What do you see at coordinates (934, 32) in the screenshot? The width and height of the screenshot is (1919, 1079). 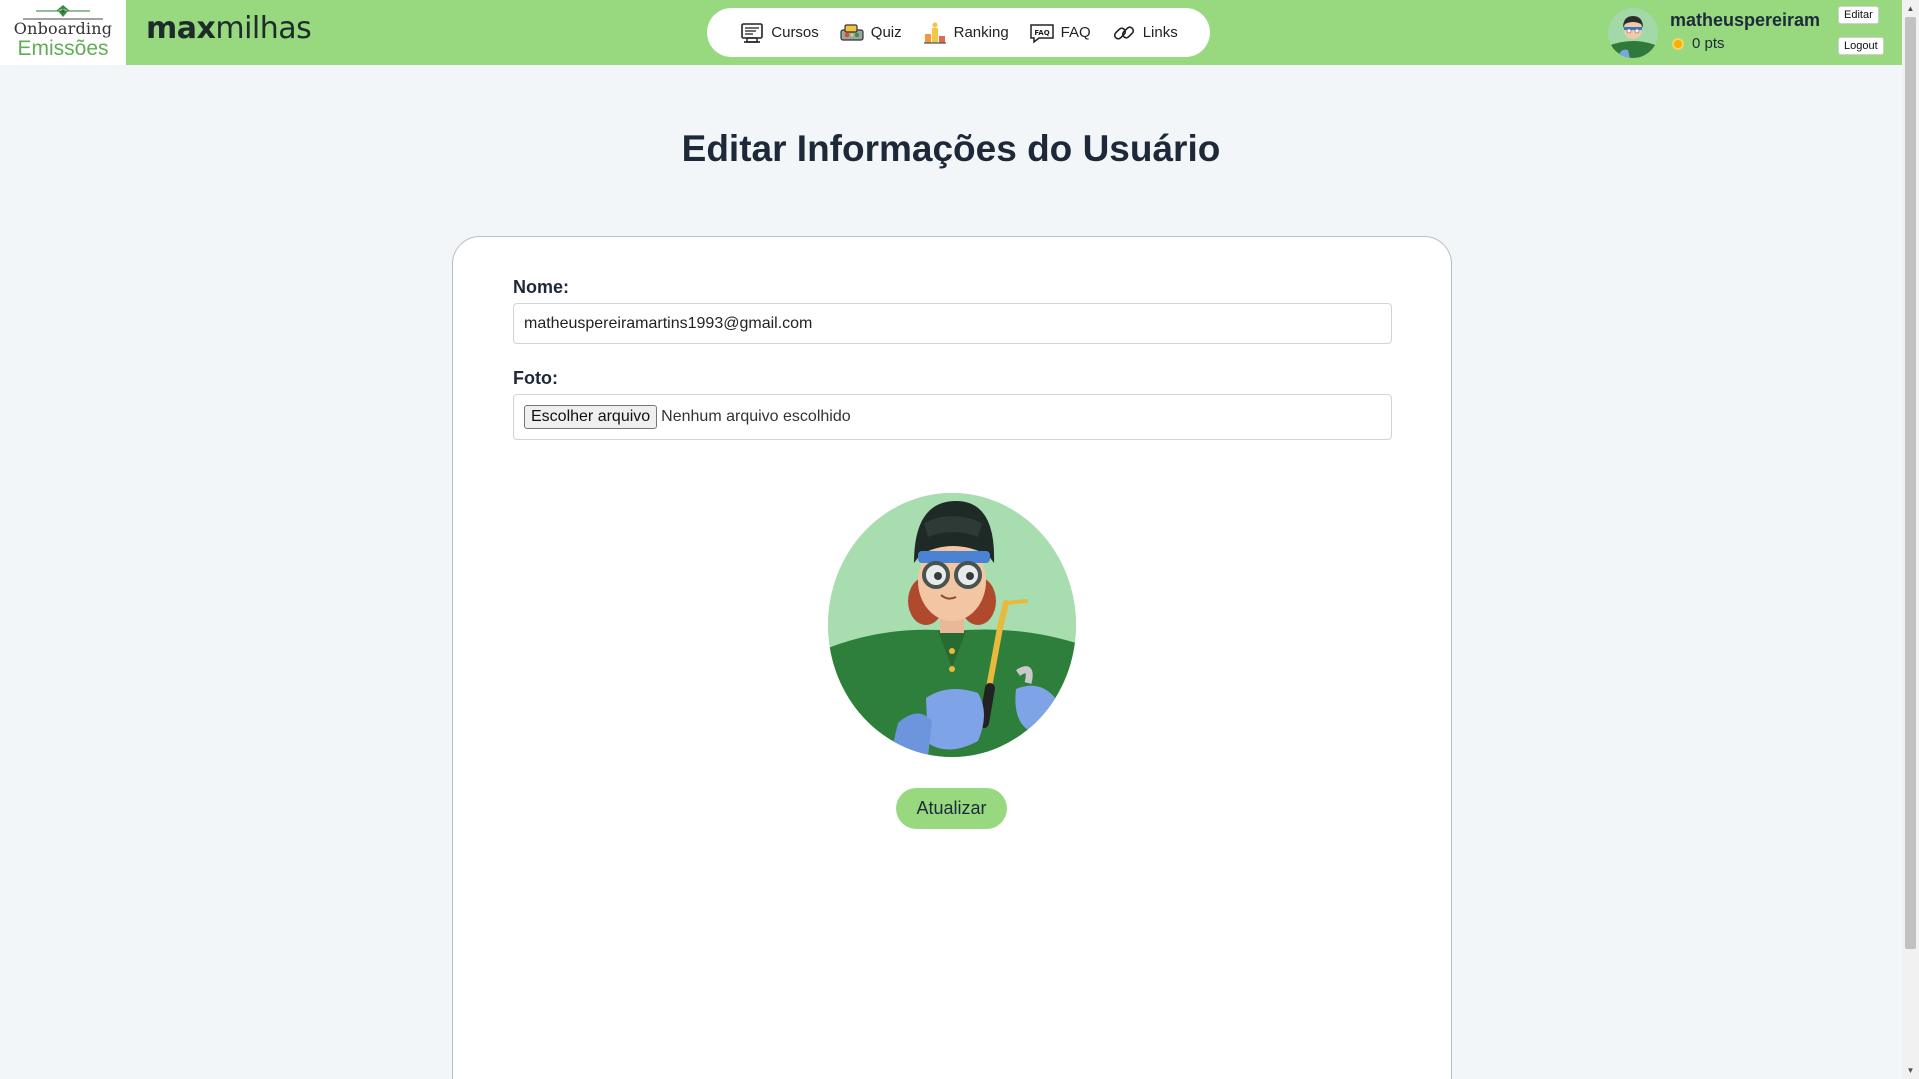 I see `ranking-icon` at bounding box center [934, 32].